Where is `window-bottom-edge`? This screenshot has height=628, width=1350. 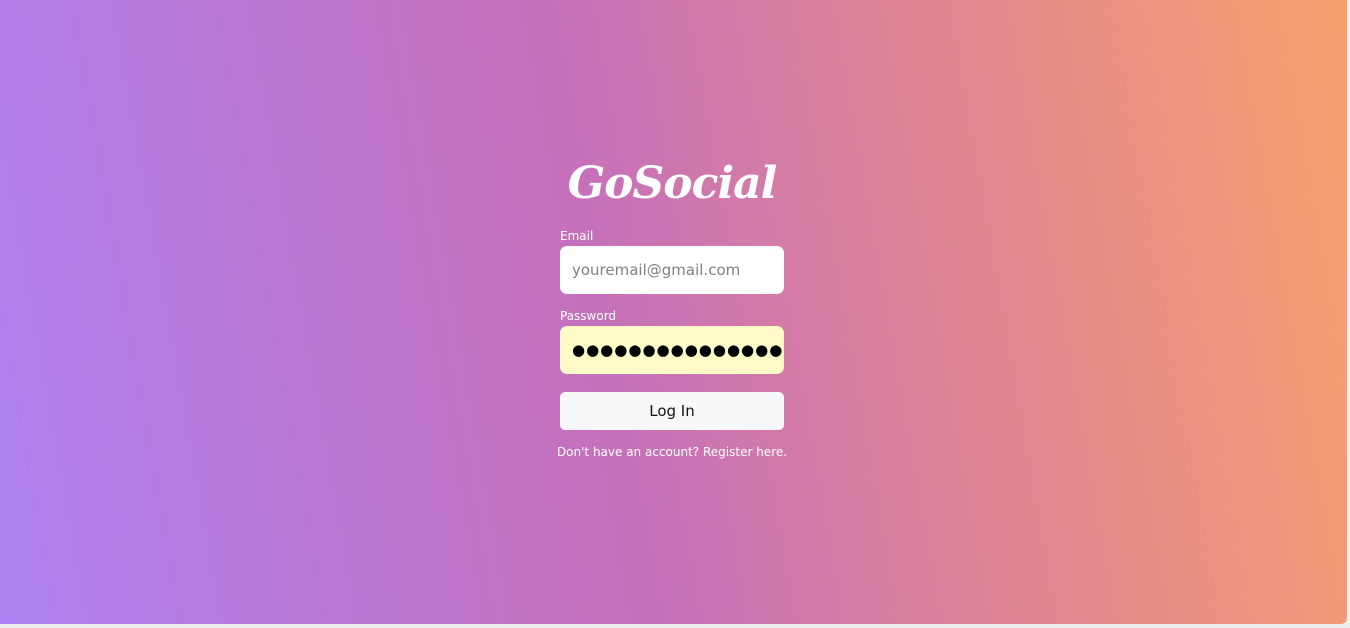 window-bottom-edge is located at coordinates (675, 626).